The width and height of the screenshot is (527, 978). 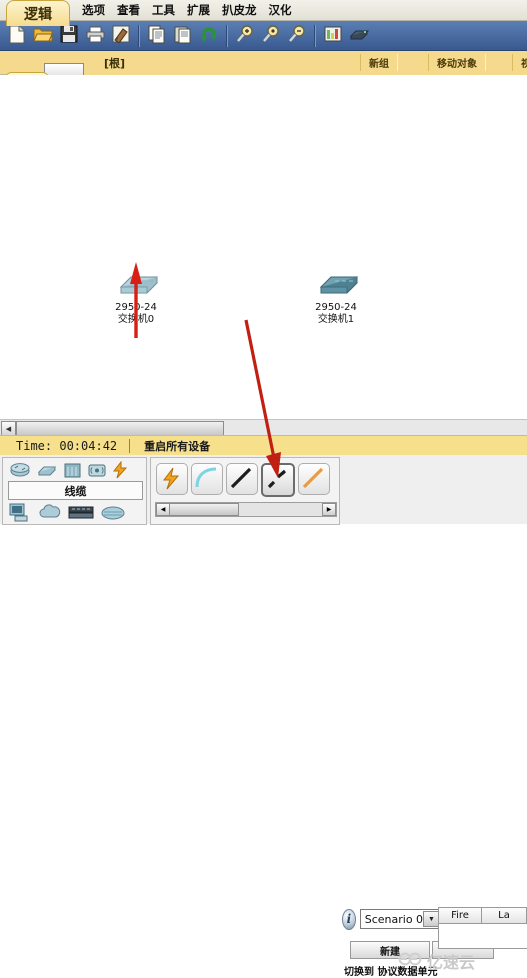 I want to click on scroll-left-arrow-icon: ◀, so click(x=8, y=428).